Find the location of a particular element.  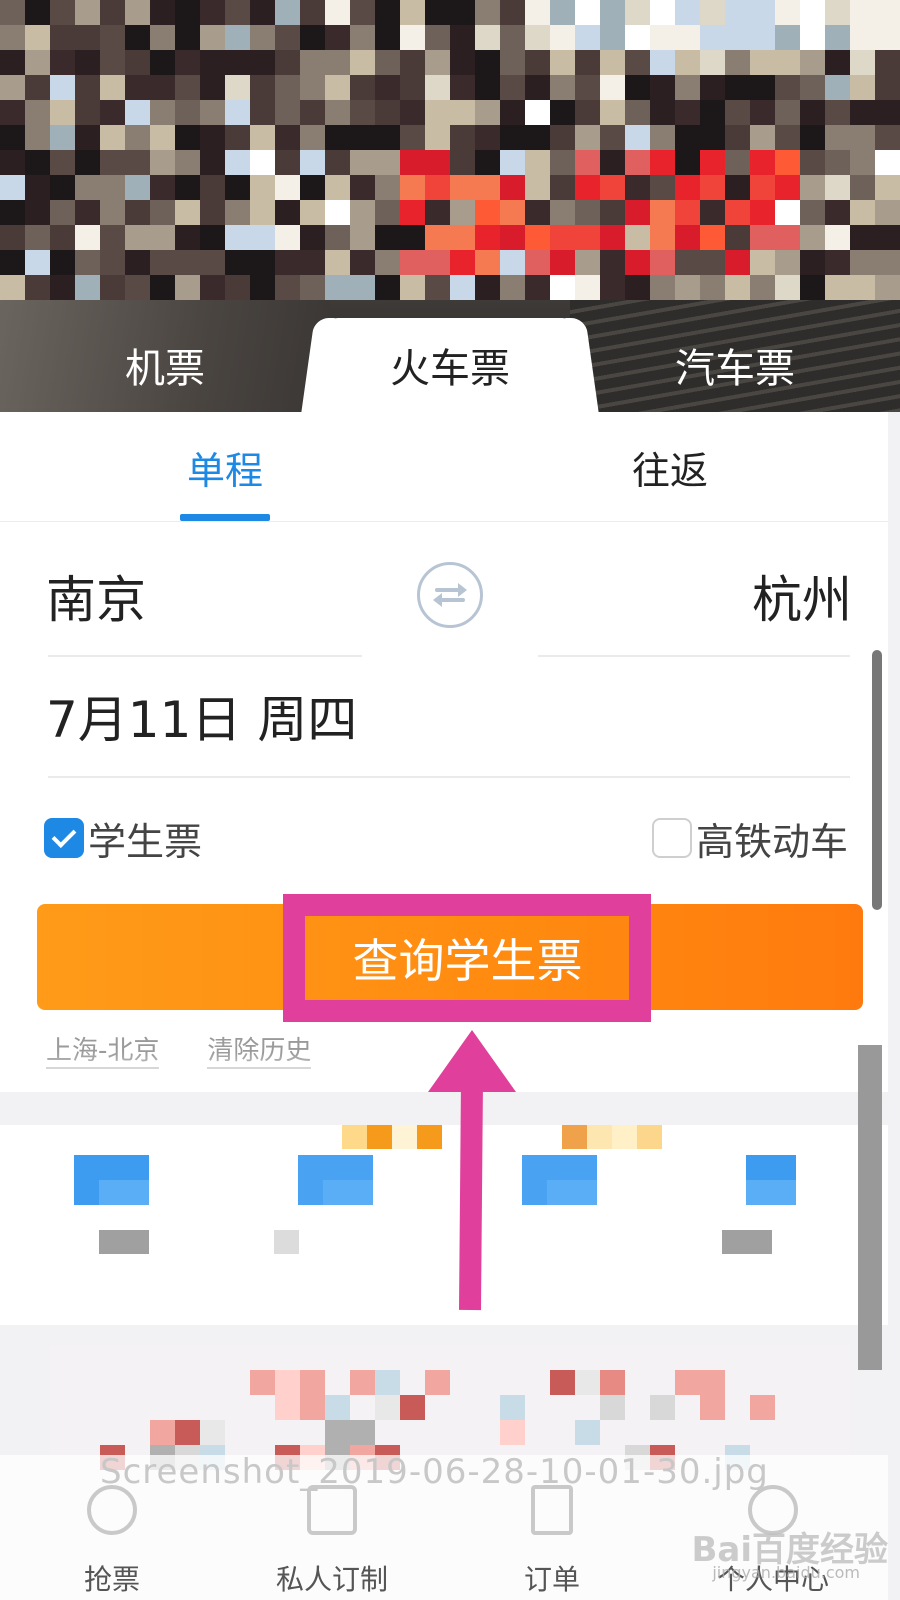

from-city: 南京 is located at coordinates (96, 596).